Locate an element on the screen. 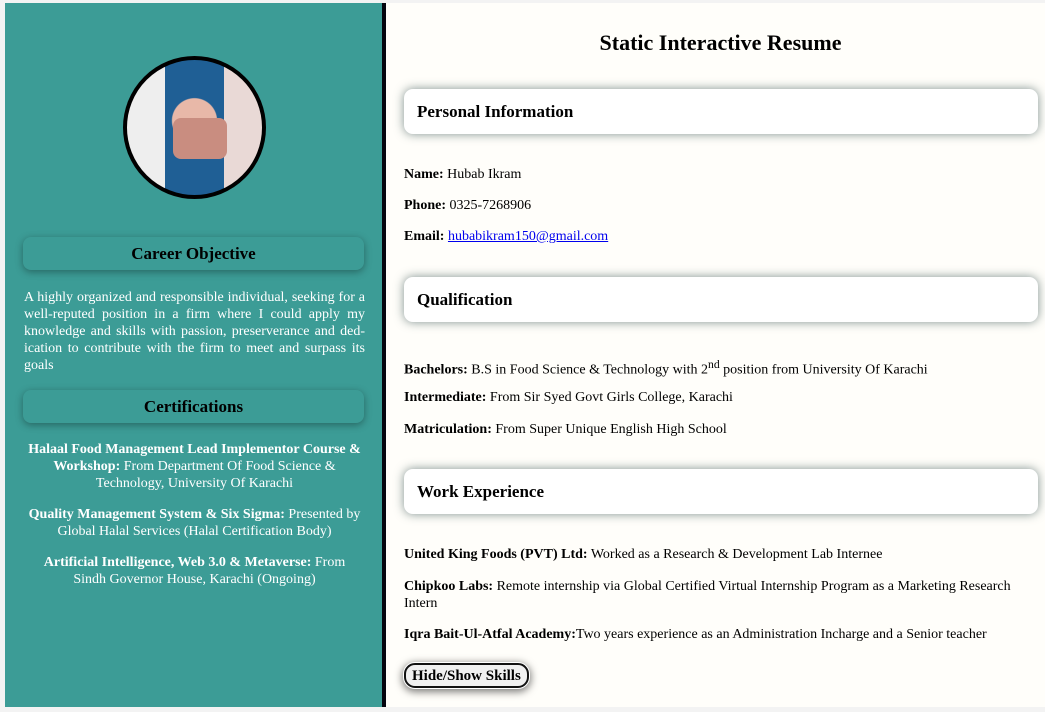 This screenshot has width=1045, height=712. email-row: Email: hubabikram150@gmail.com is located at coordinates (719, 236).